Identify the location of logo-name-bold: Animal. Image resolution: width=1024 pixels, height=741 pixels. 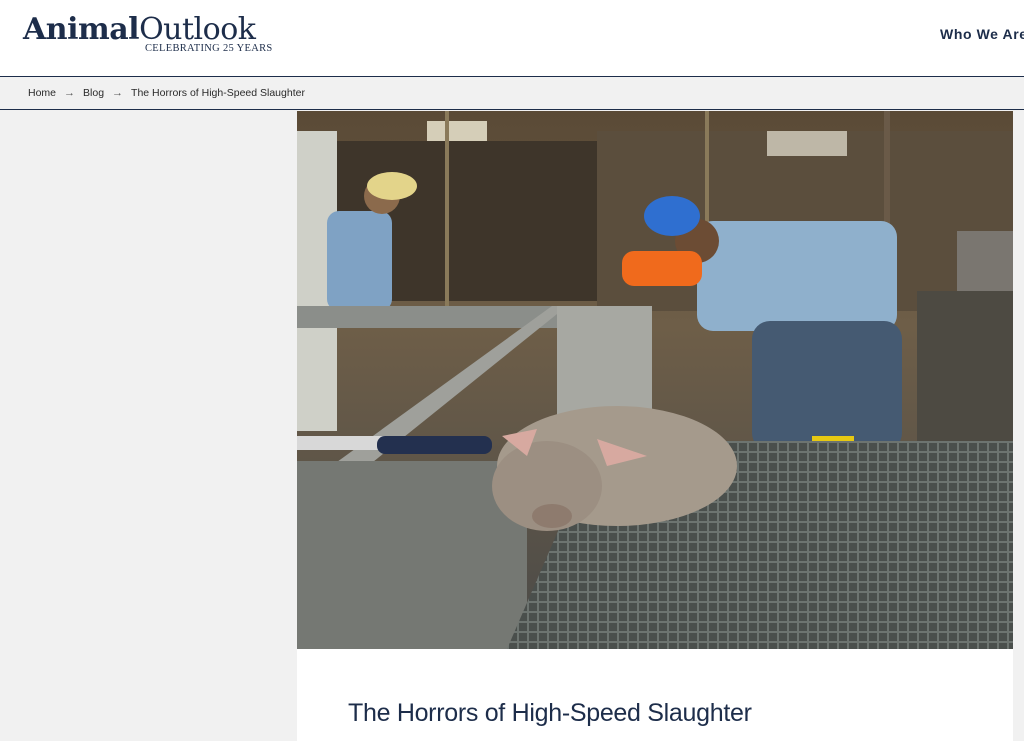
(81, 29).